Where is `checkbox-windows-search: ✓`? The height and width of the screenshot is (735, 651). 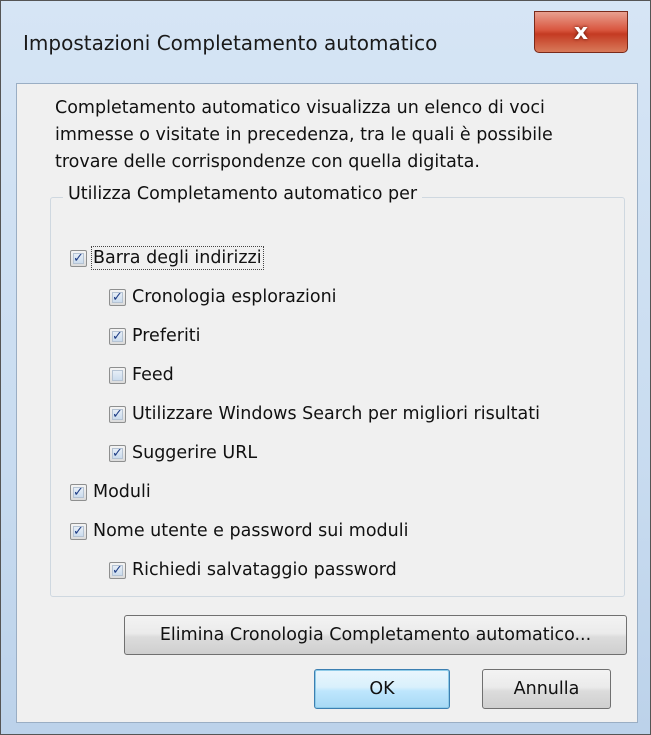 checkbox-windows-search: ✓ is located at coordinates (117, 414).